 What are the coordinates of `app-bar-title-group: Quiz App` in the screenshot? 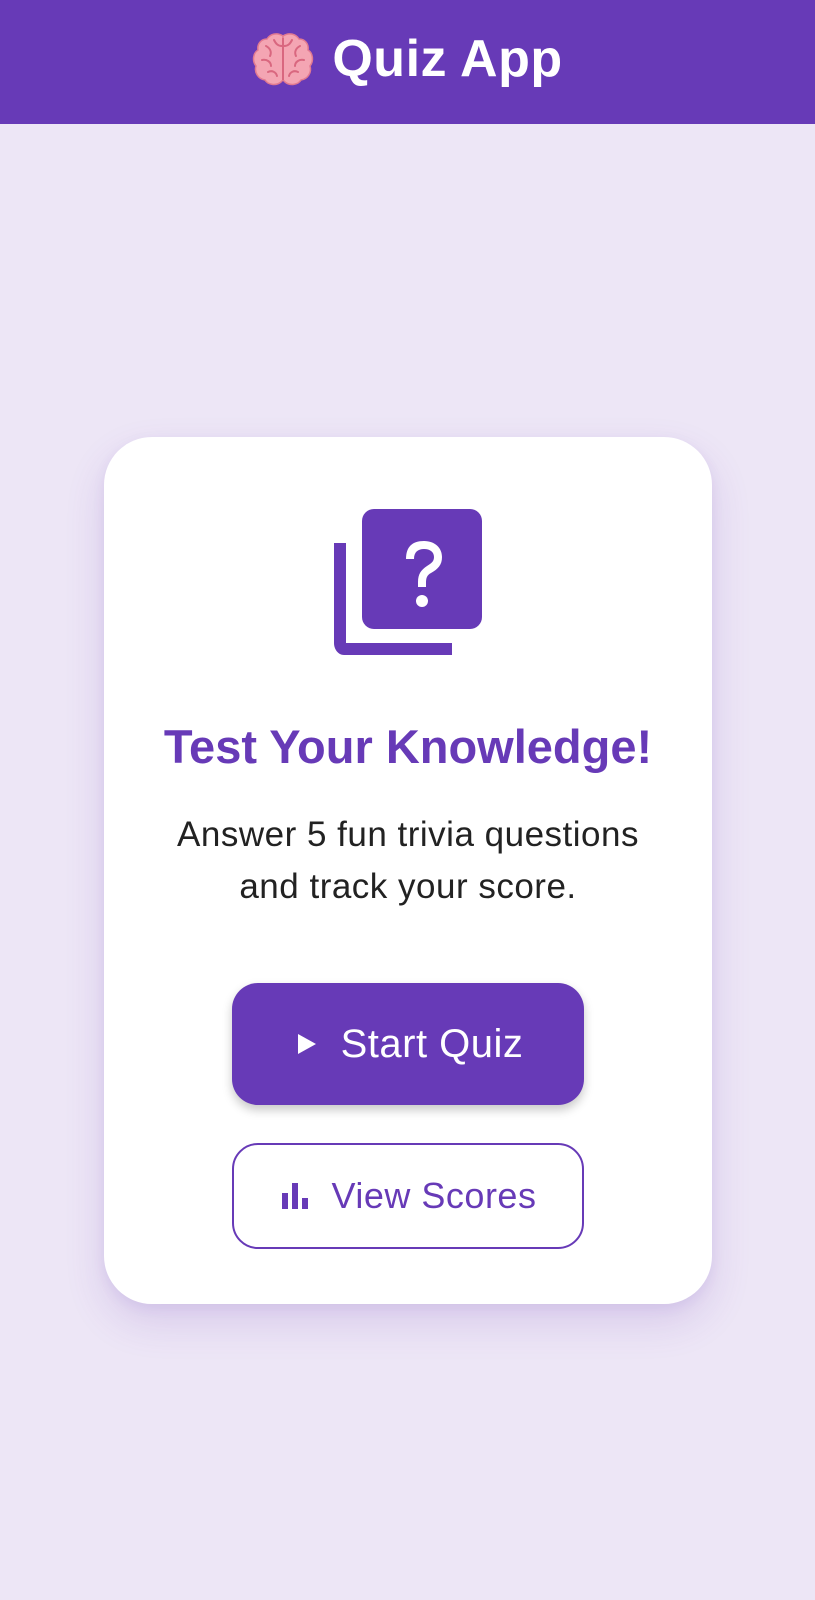 It's located at (407, 59).